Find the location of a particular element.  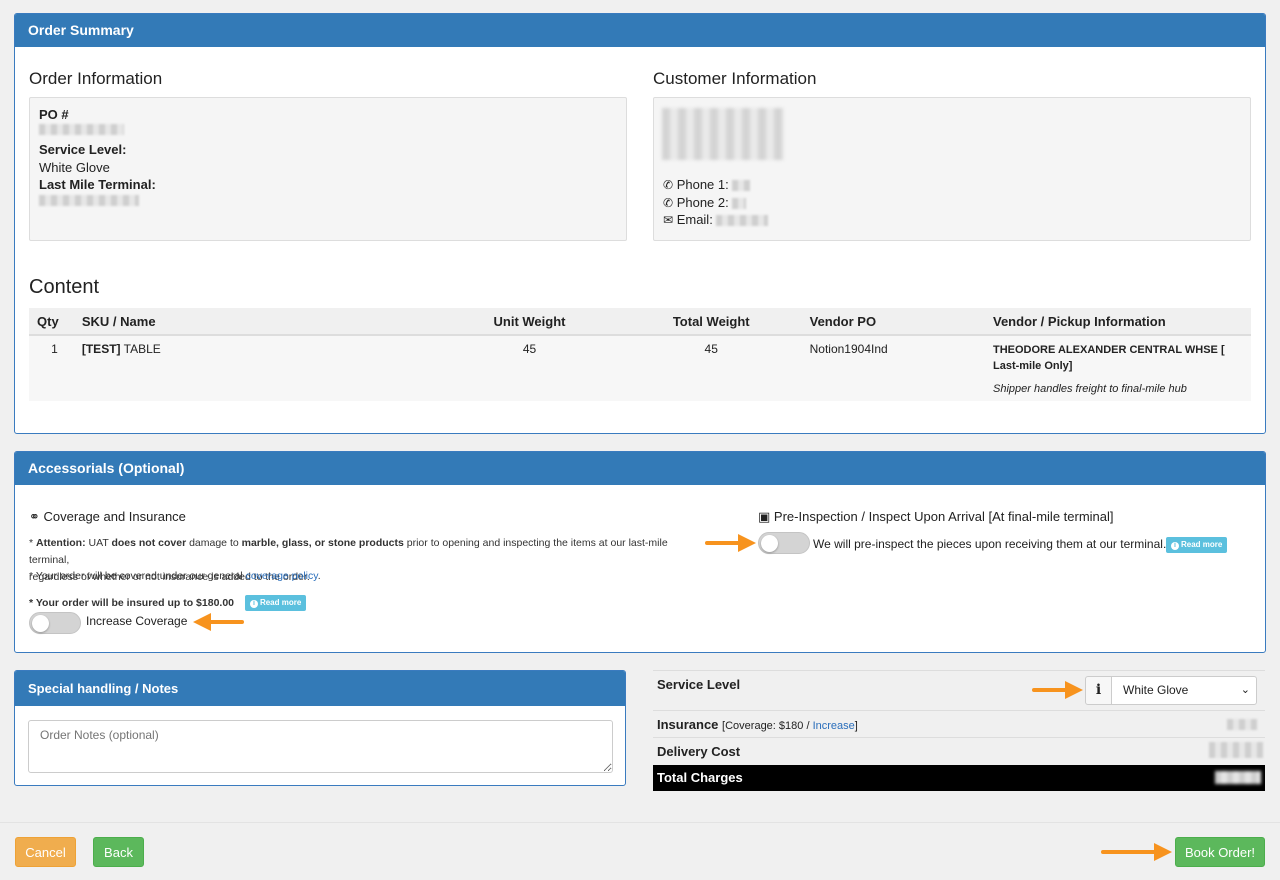

email-label: Email: is located at coordinates (694, 219).